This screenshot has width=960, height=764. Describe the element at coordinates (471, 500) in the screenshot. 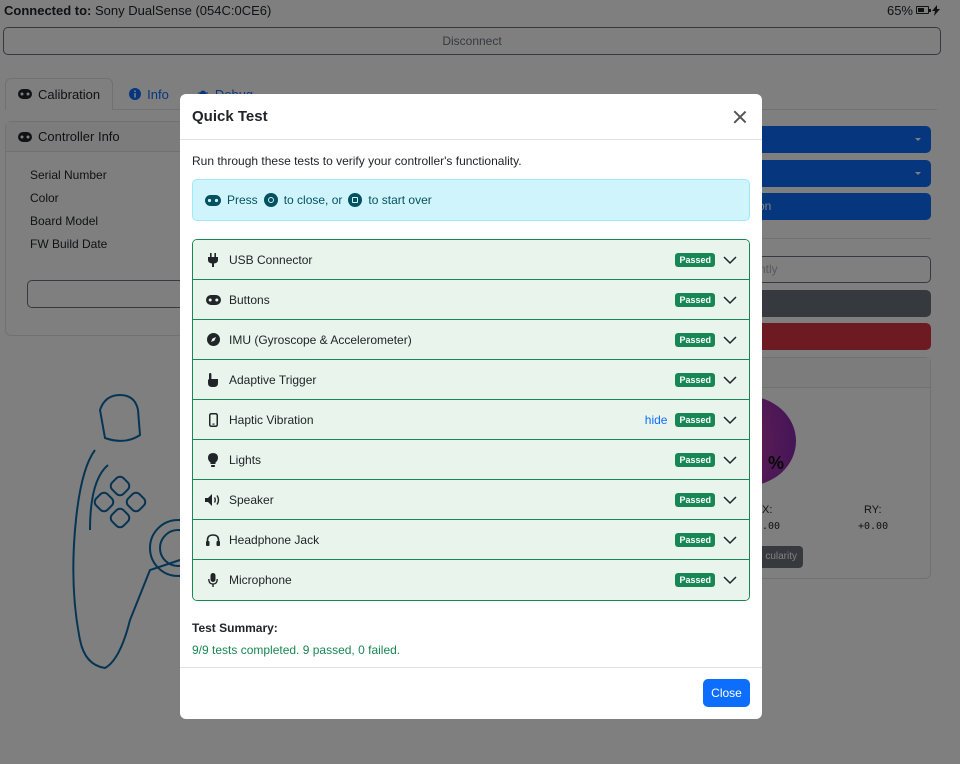

I see `test-item-speaker: Speaker Passed` at that location.